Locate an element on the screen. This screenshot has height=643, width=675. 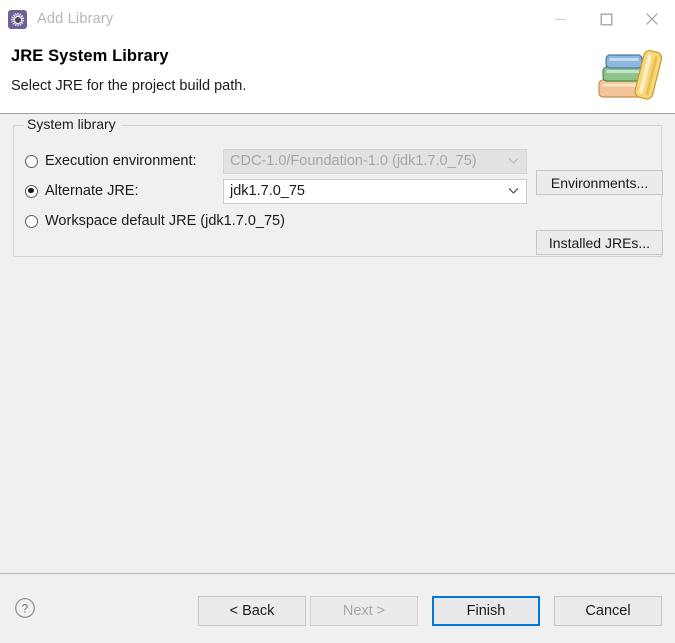
books-stack-icon is located at coordinates (630, 75).